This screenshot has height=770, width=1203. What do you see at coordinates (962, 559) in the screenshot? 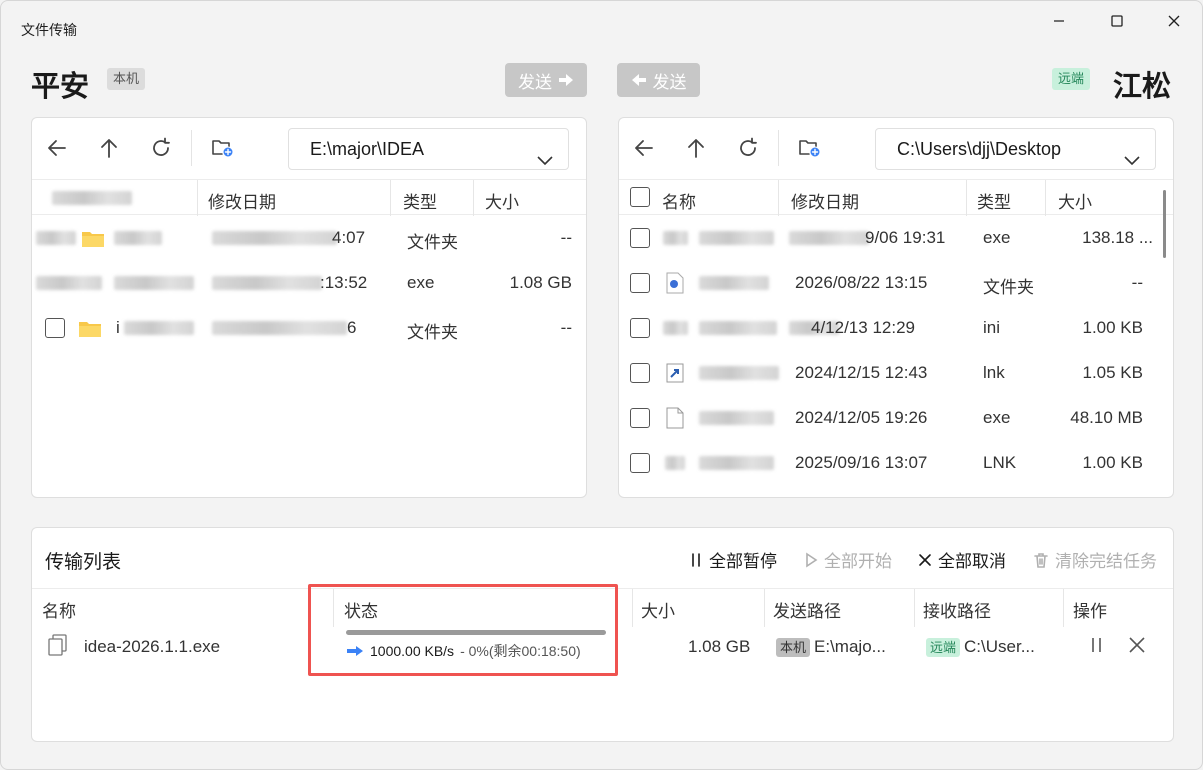
I see `cancel-all-button: 全部取消` at bounding box center [962, 559].